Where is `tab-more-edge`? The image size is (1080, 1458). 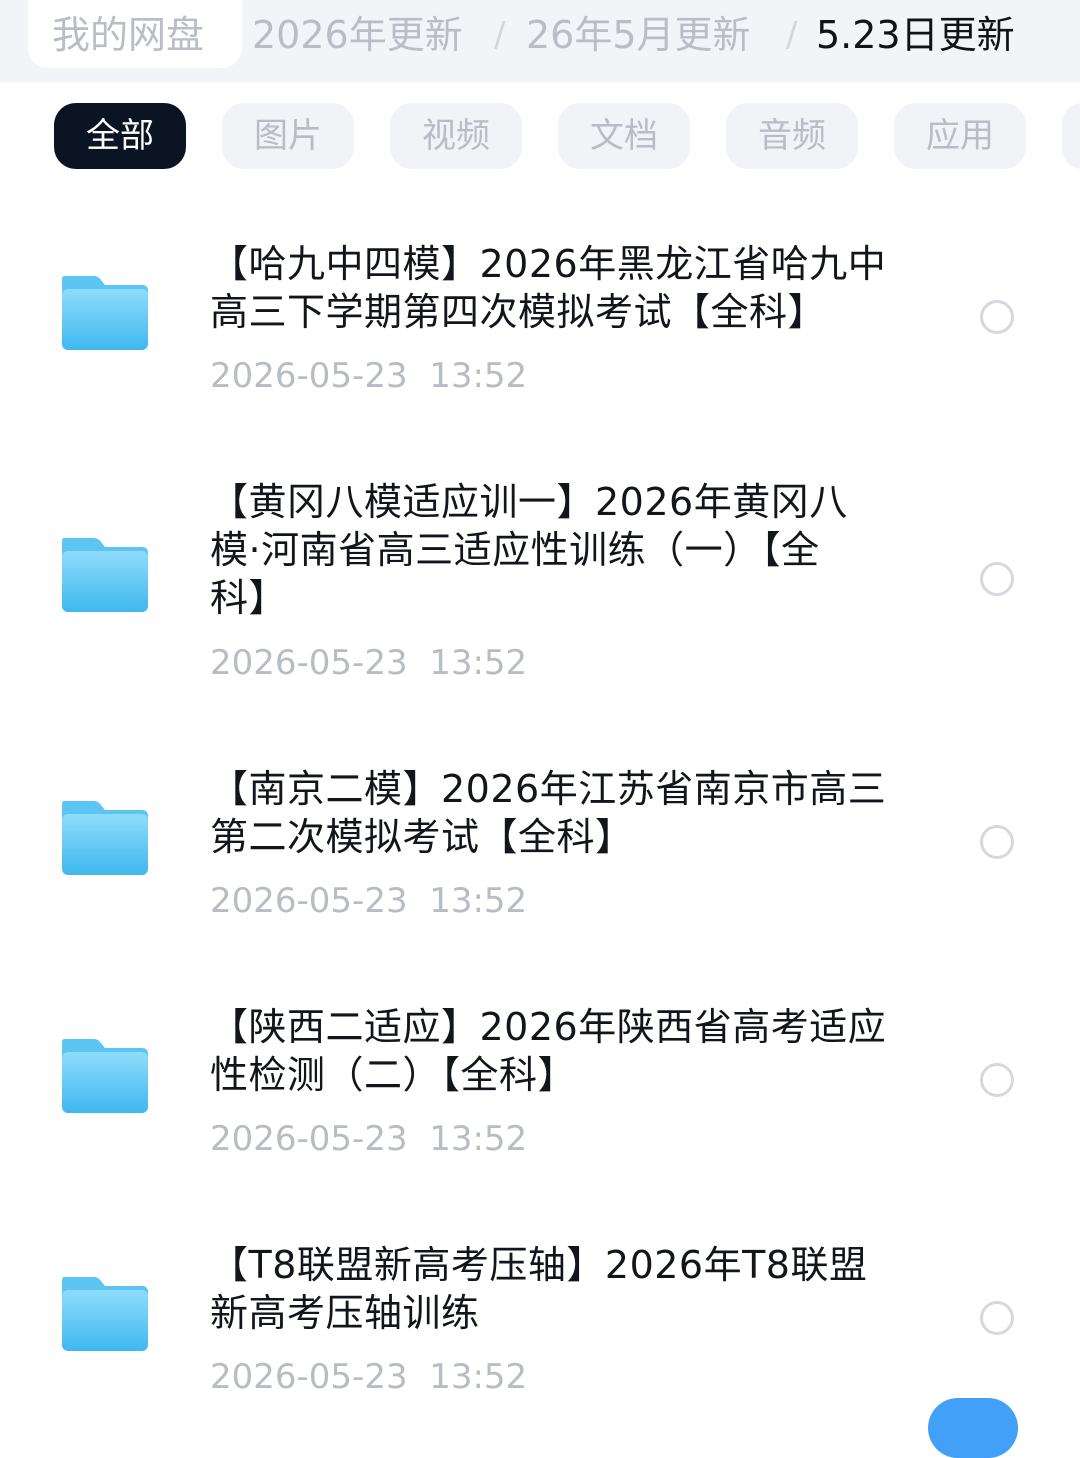 tab-more-edge is located at coordinates (1071, 136).